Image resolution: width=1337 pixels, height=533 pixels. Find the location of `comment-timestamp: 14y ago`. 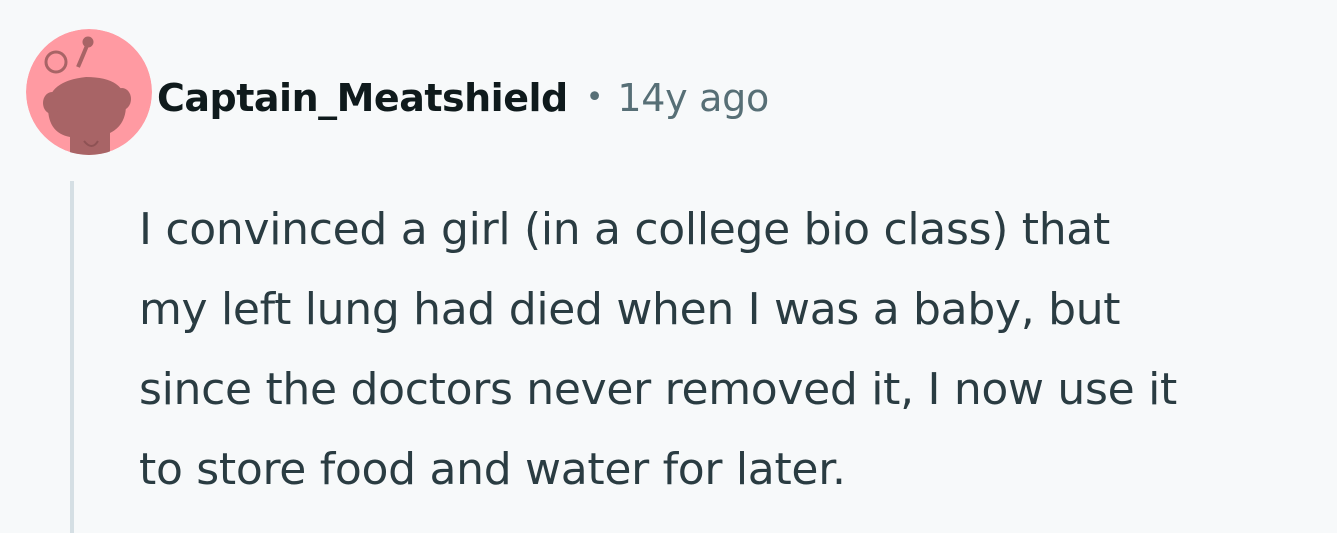

comment-timestamp: 14y ago is located at coordinates (693, 98).